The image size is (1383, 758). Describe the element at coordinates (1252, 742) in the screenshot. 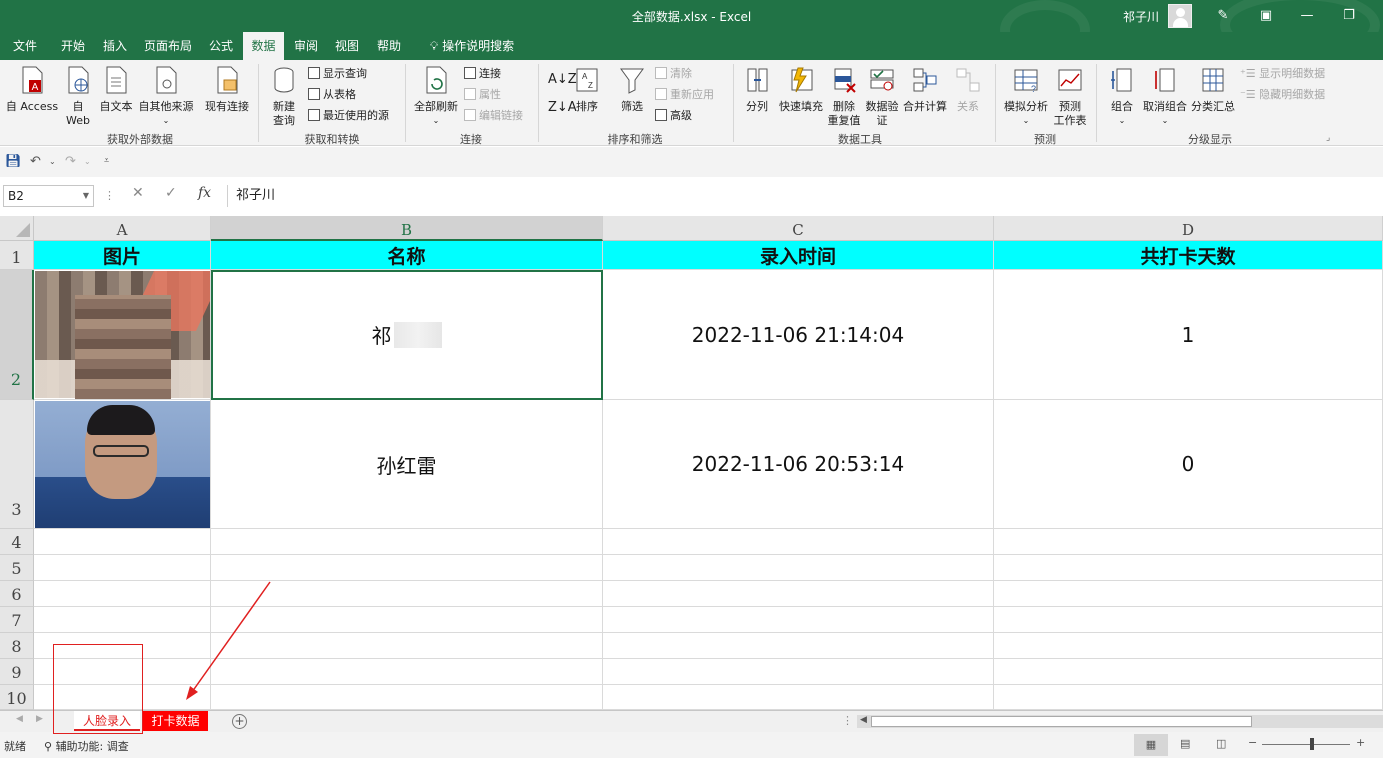

I see `zoom-out-icon: −` at that location.